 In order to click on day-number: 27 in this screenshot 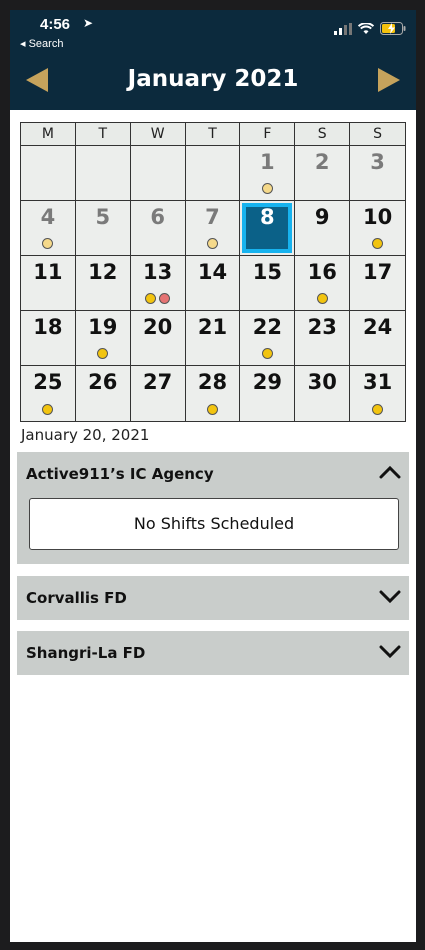, I will do `click(158, 382)`.